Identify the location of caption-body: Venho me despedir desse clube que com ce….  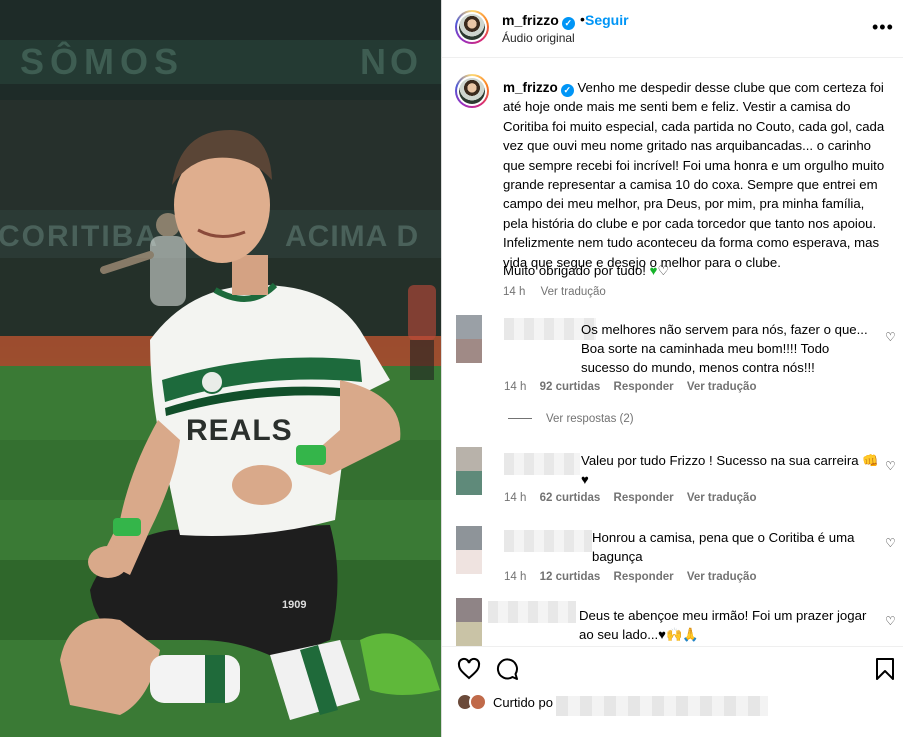
(694, 175).